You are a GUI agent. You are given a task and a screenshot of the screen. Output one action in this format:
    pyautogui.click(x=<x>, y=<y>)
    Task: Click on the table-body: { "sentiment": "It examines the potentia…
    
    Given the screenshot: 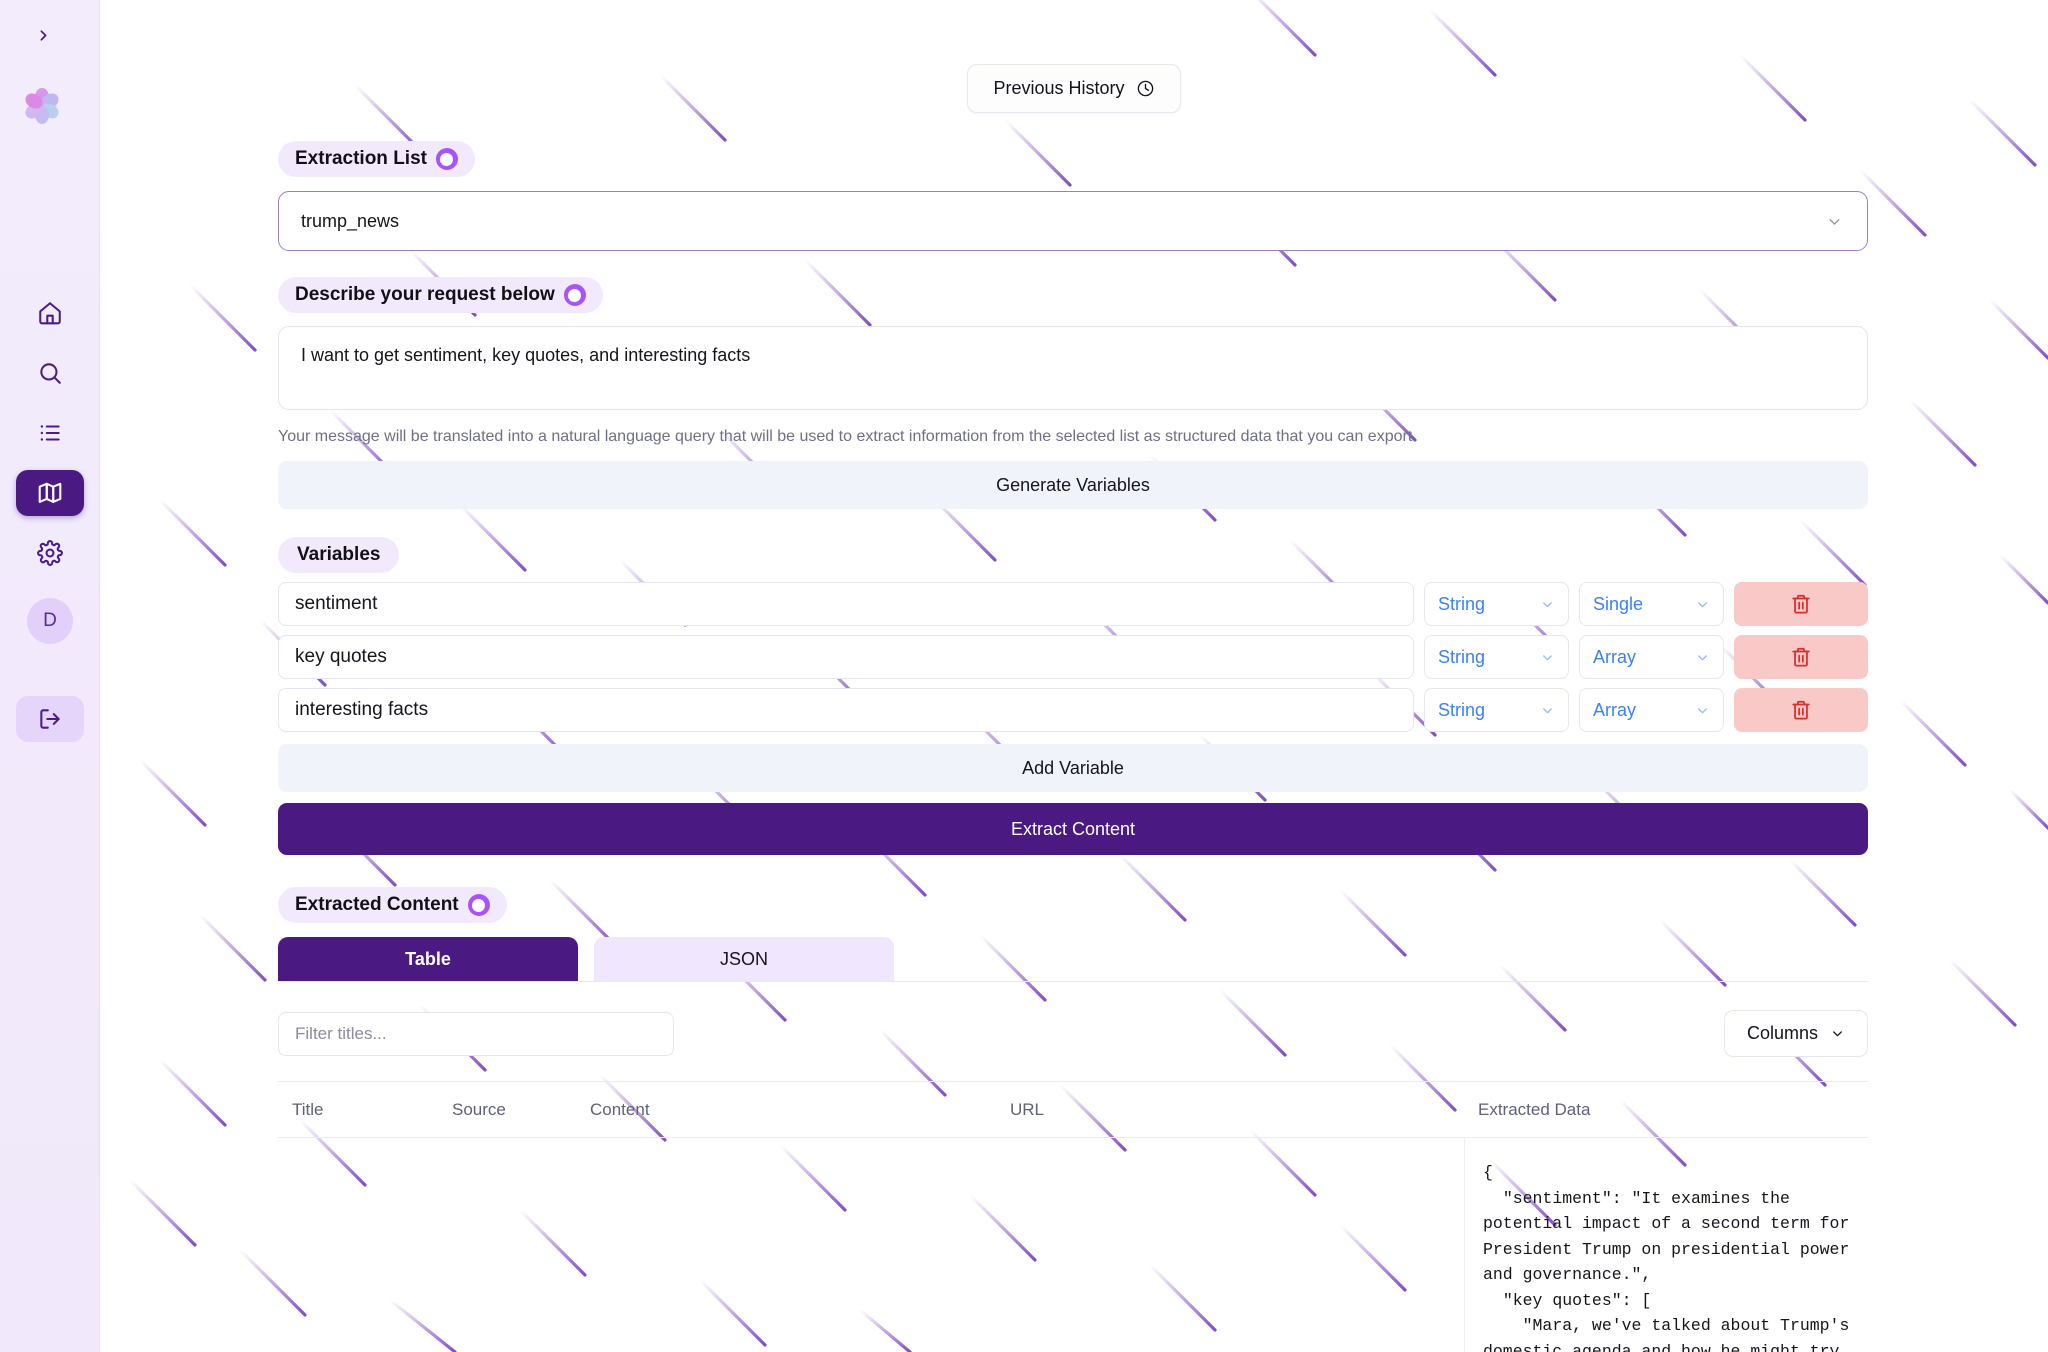 What is the action you would take?
    pyautogui.click(x=1073, y=1245)
    